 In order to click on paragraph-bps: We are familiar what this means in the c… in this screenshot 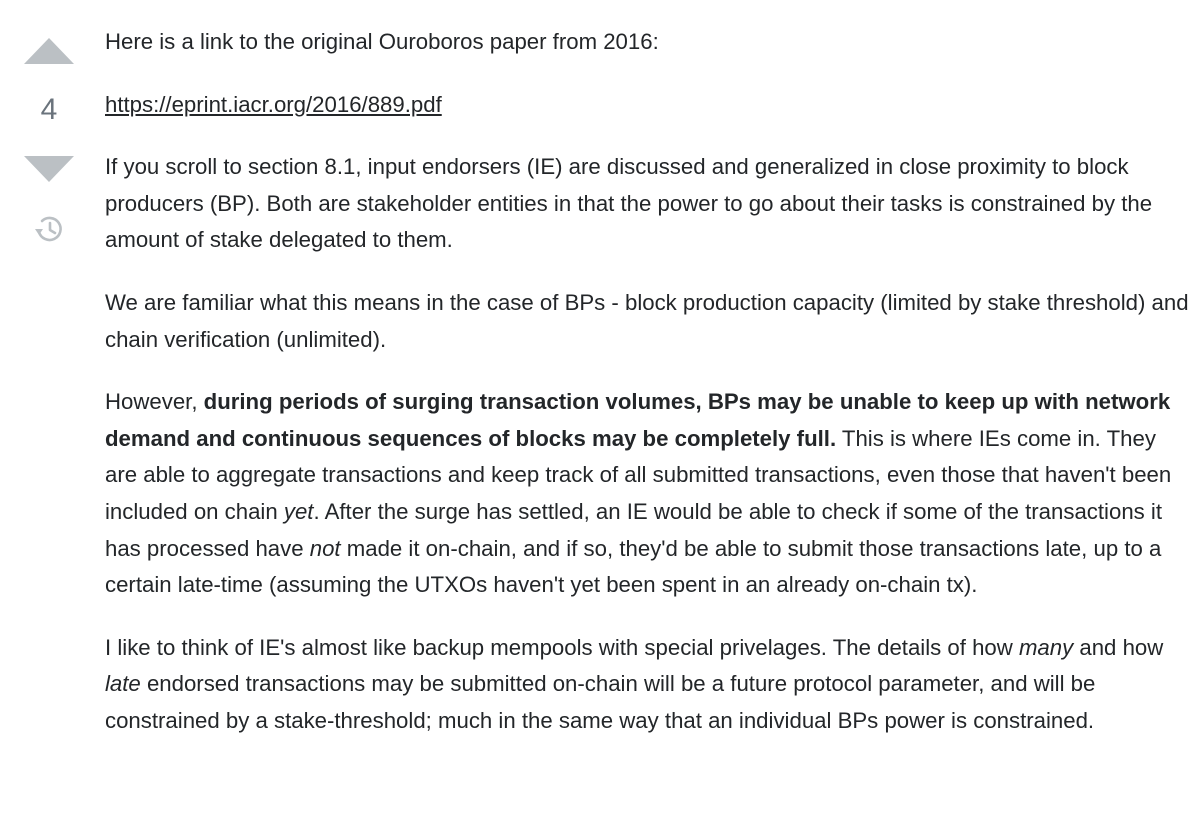, I will do `click(647, 320)`.